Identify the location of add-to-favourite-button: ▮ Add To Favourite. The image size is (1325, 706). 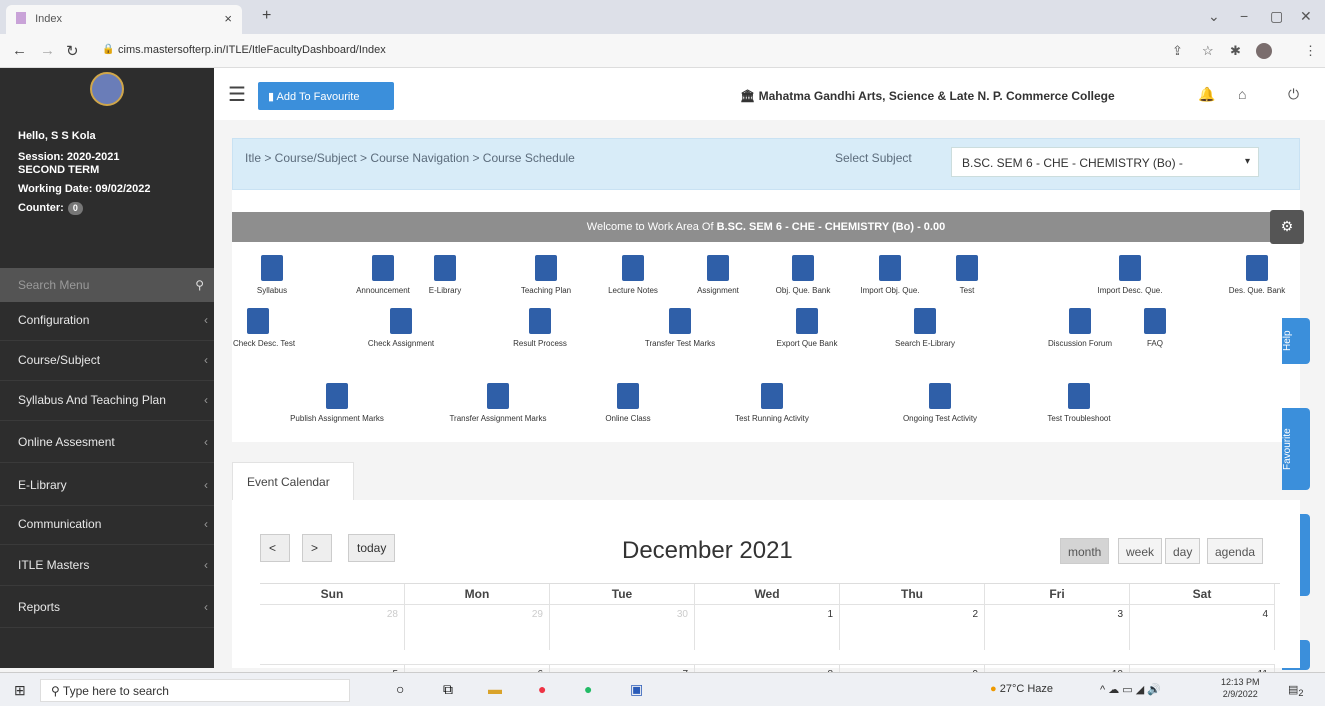
(326, 96).